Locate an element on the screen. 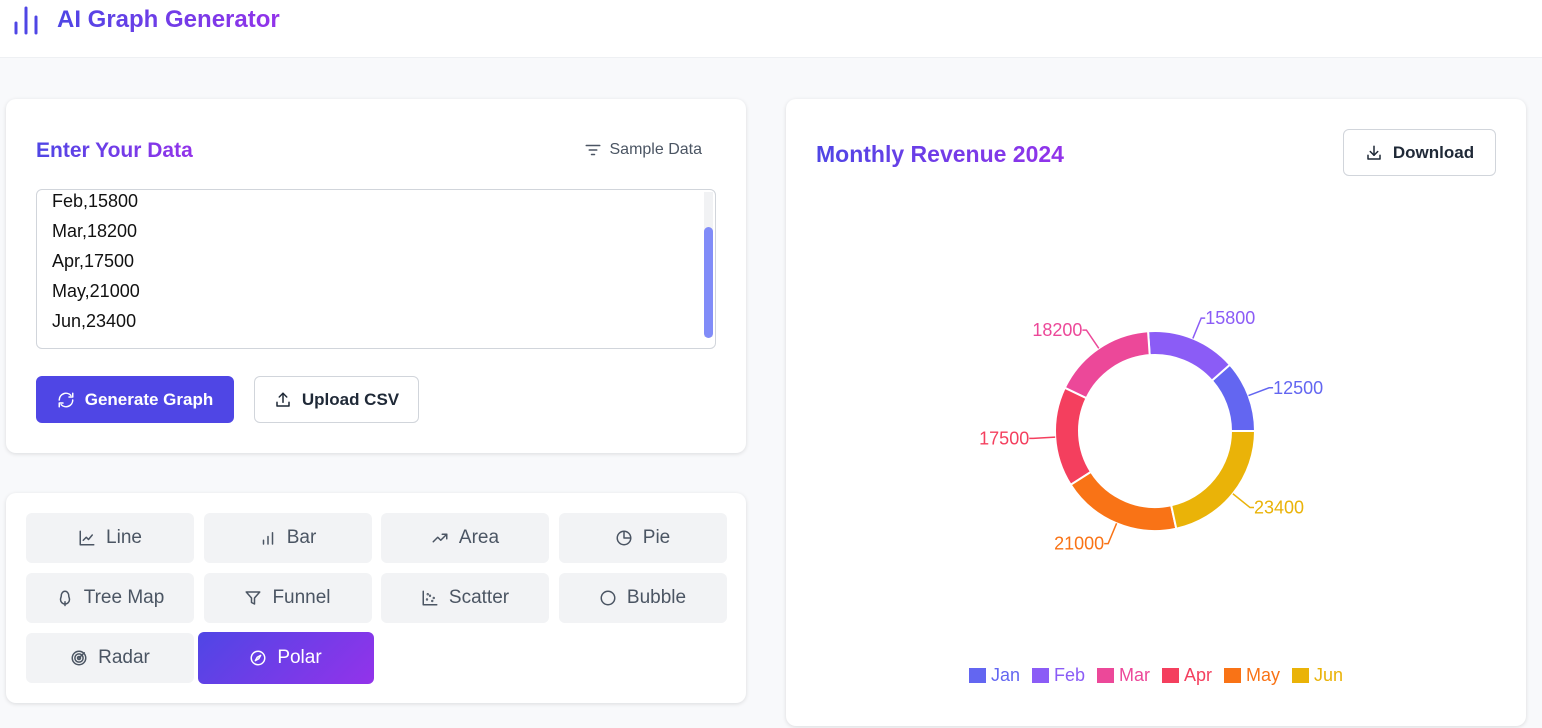 This screenshot has height=728, width=1542. tree-icon is located at coordinates (64, 598).